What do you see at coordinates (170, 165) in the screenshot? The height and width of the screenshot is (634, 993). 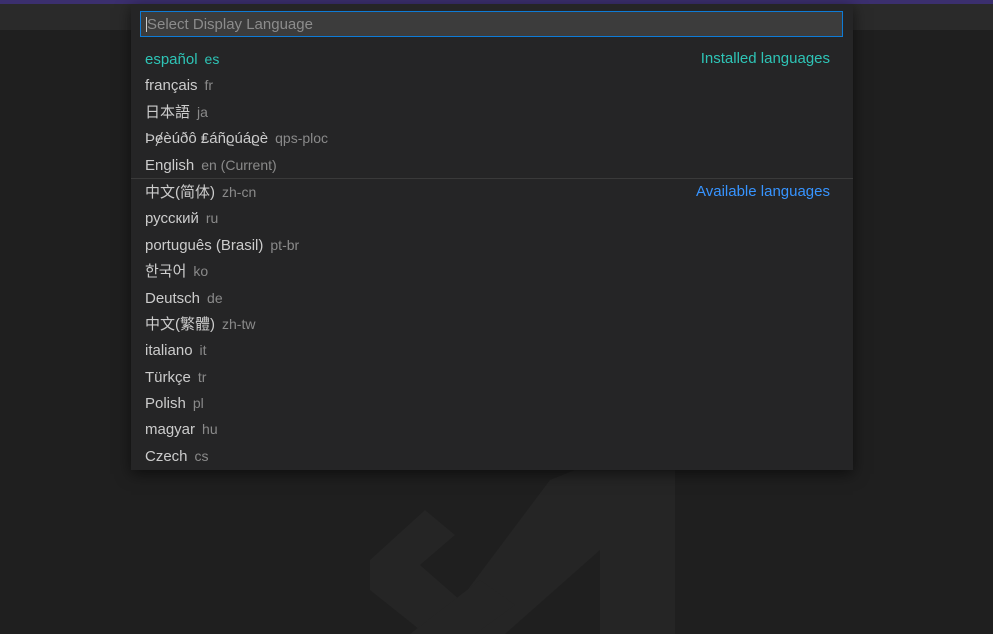 I see `language-name: English` at bounding box center [170, 165].